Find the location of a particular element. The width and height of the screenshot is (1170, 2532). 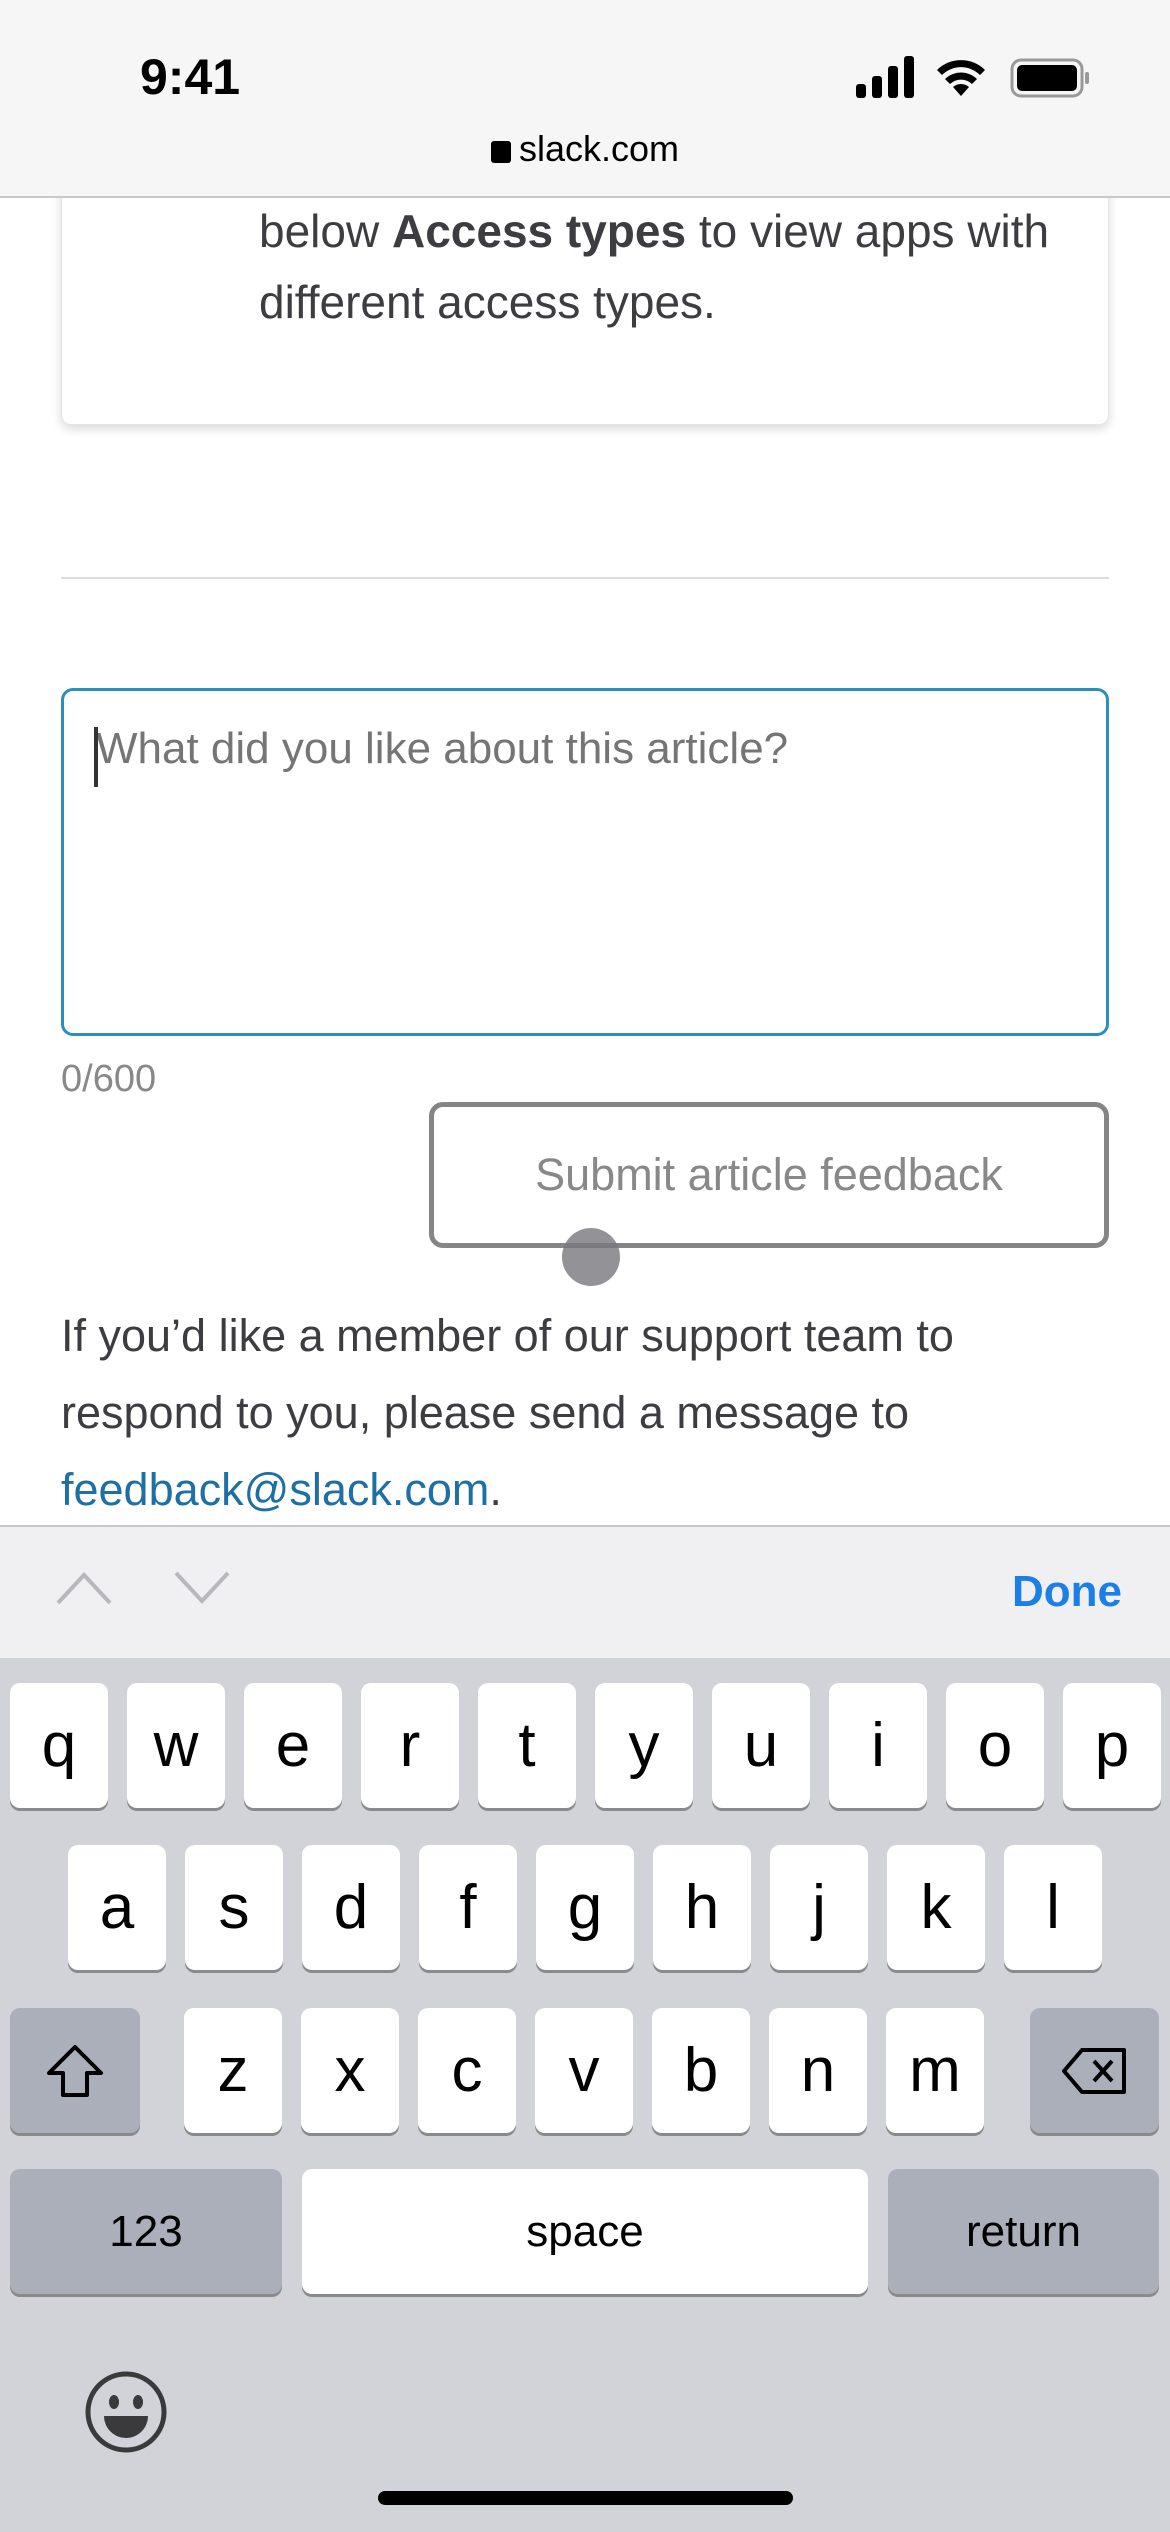

backspace-icon is located at coordinates (1093, 2070).